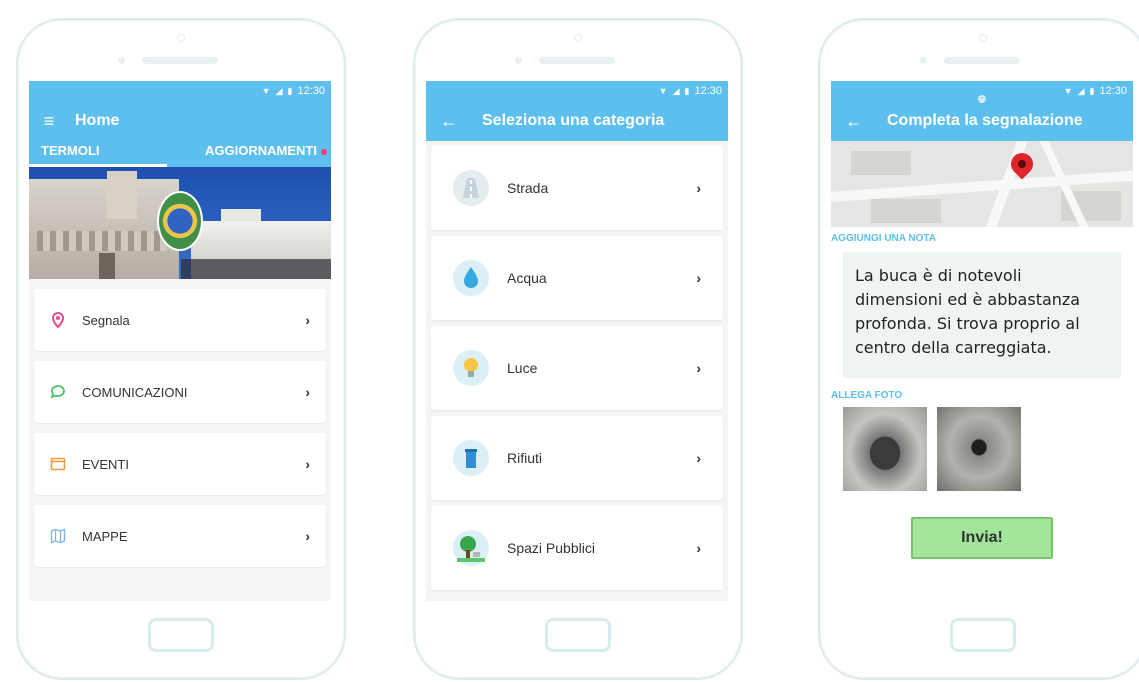 The width and height of the screenshot is (1139, 682). What do you see at coordinates (97, 120) in the screenshot?
I see `page-title: Home` at bounding box center [97, 120].